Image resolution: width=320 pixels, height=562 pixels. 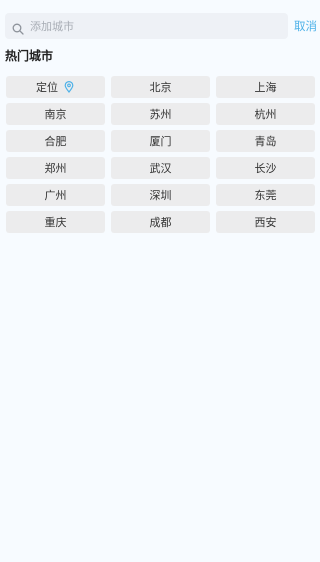 I want to click on cancel-button: 取消, so click(x=305, y=26).